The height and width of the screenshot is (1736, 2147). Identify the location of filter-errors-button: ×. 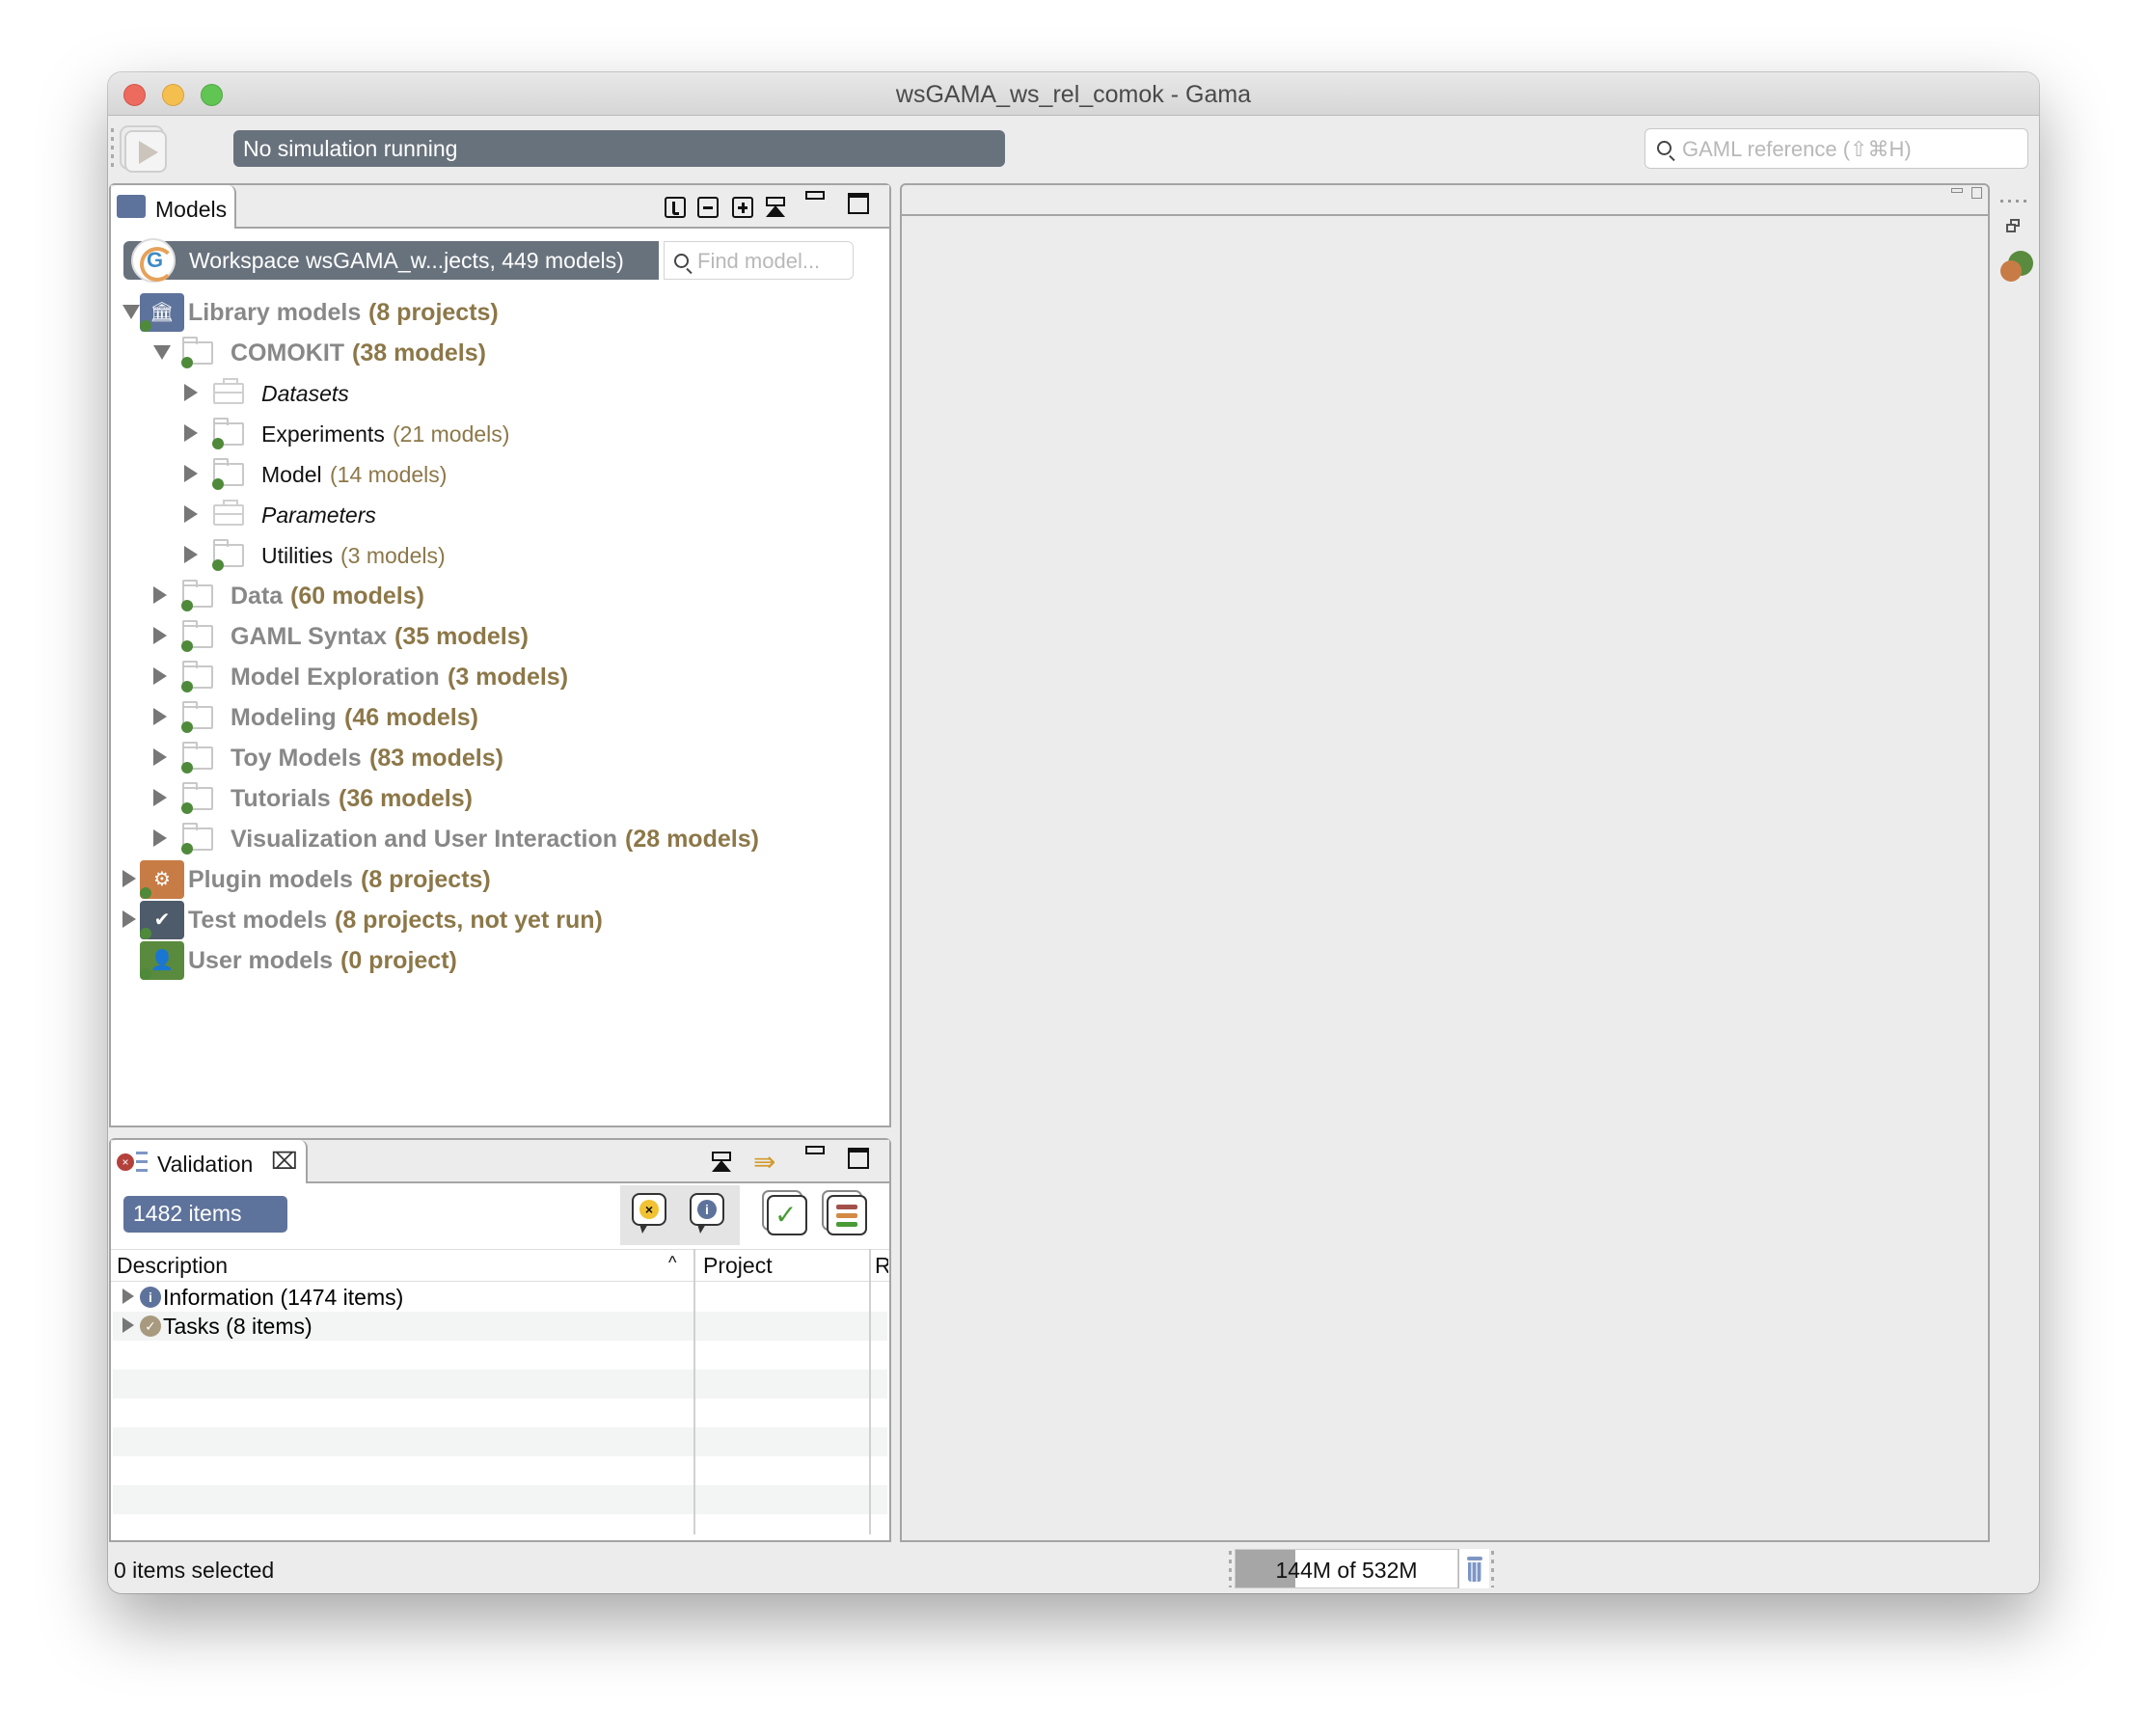
(650, 1215).